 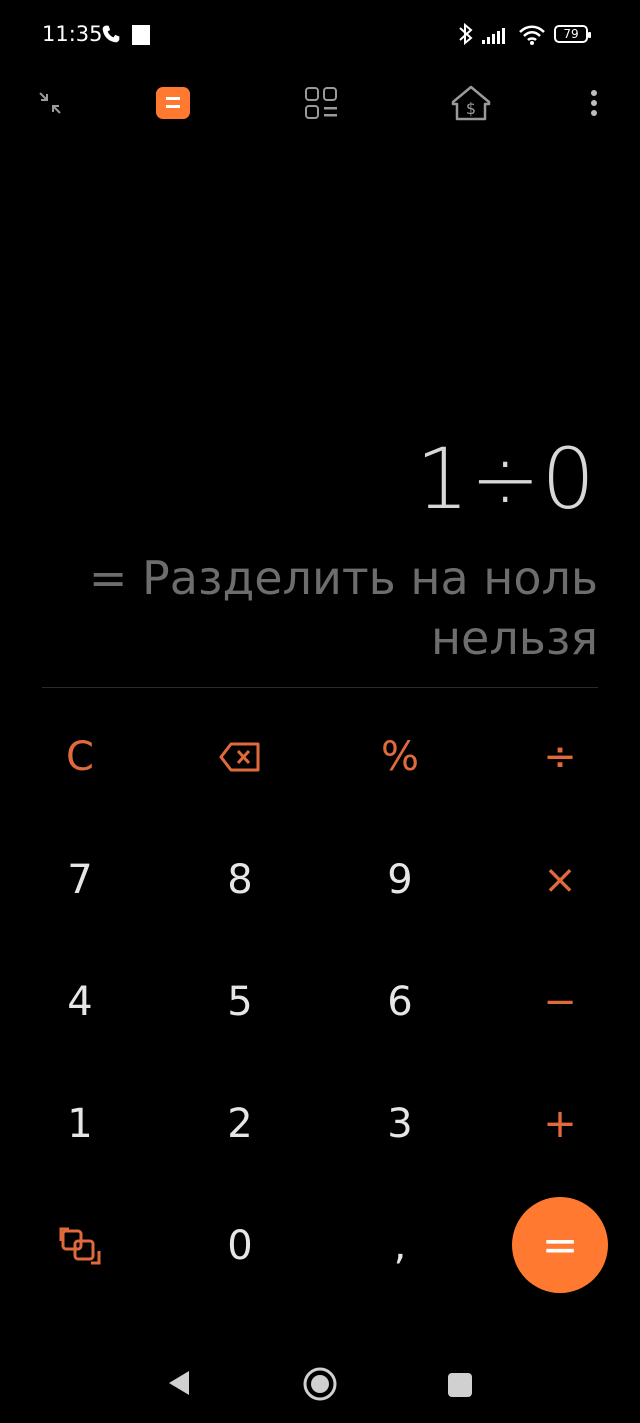 What do you see at coordinates (466, 34) in the screenshot?
I see `bluetooth-icon` at bounding box center [466, 34].